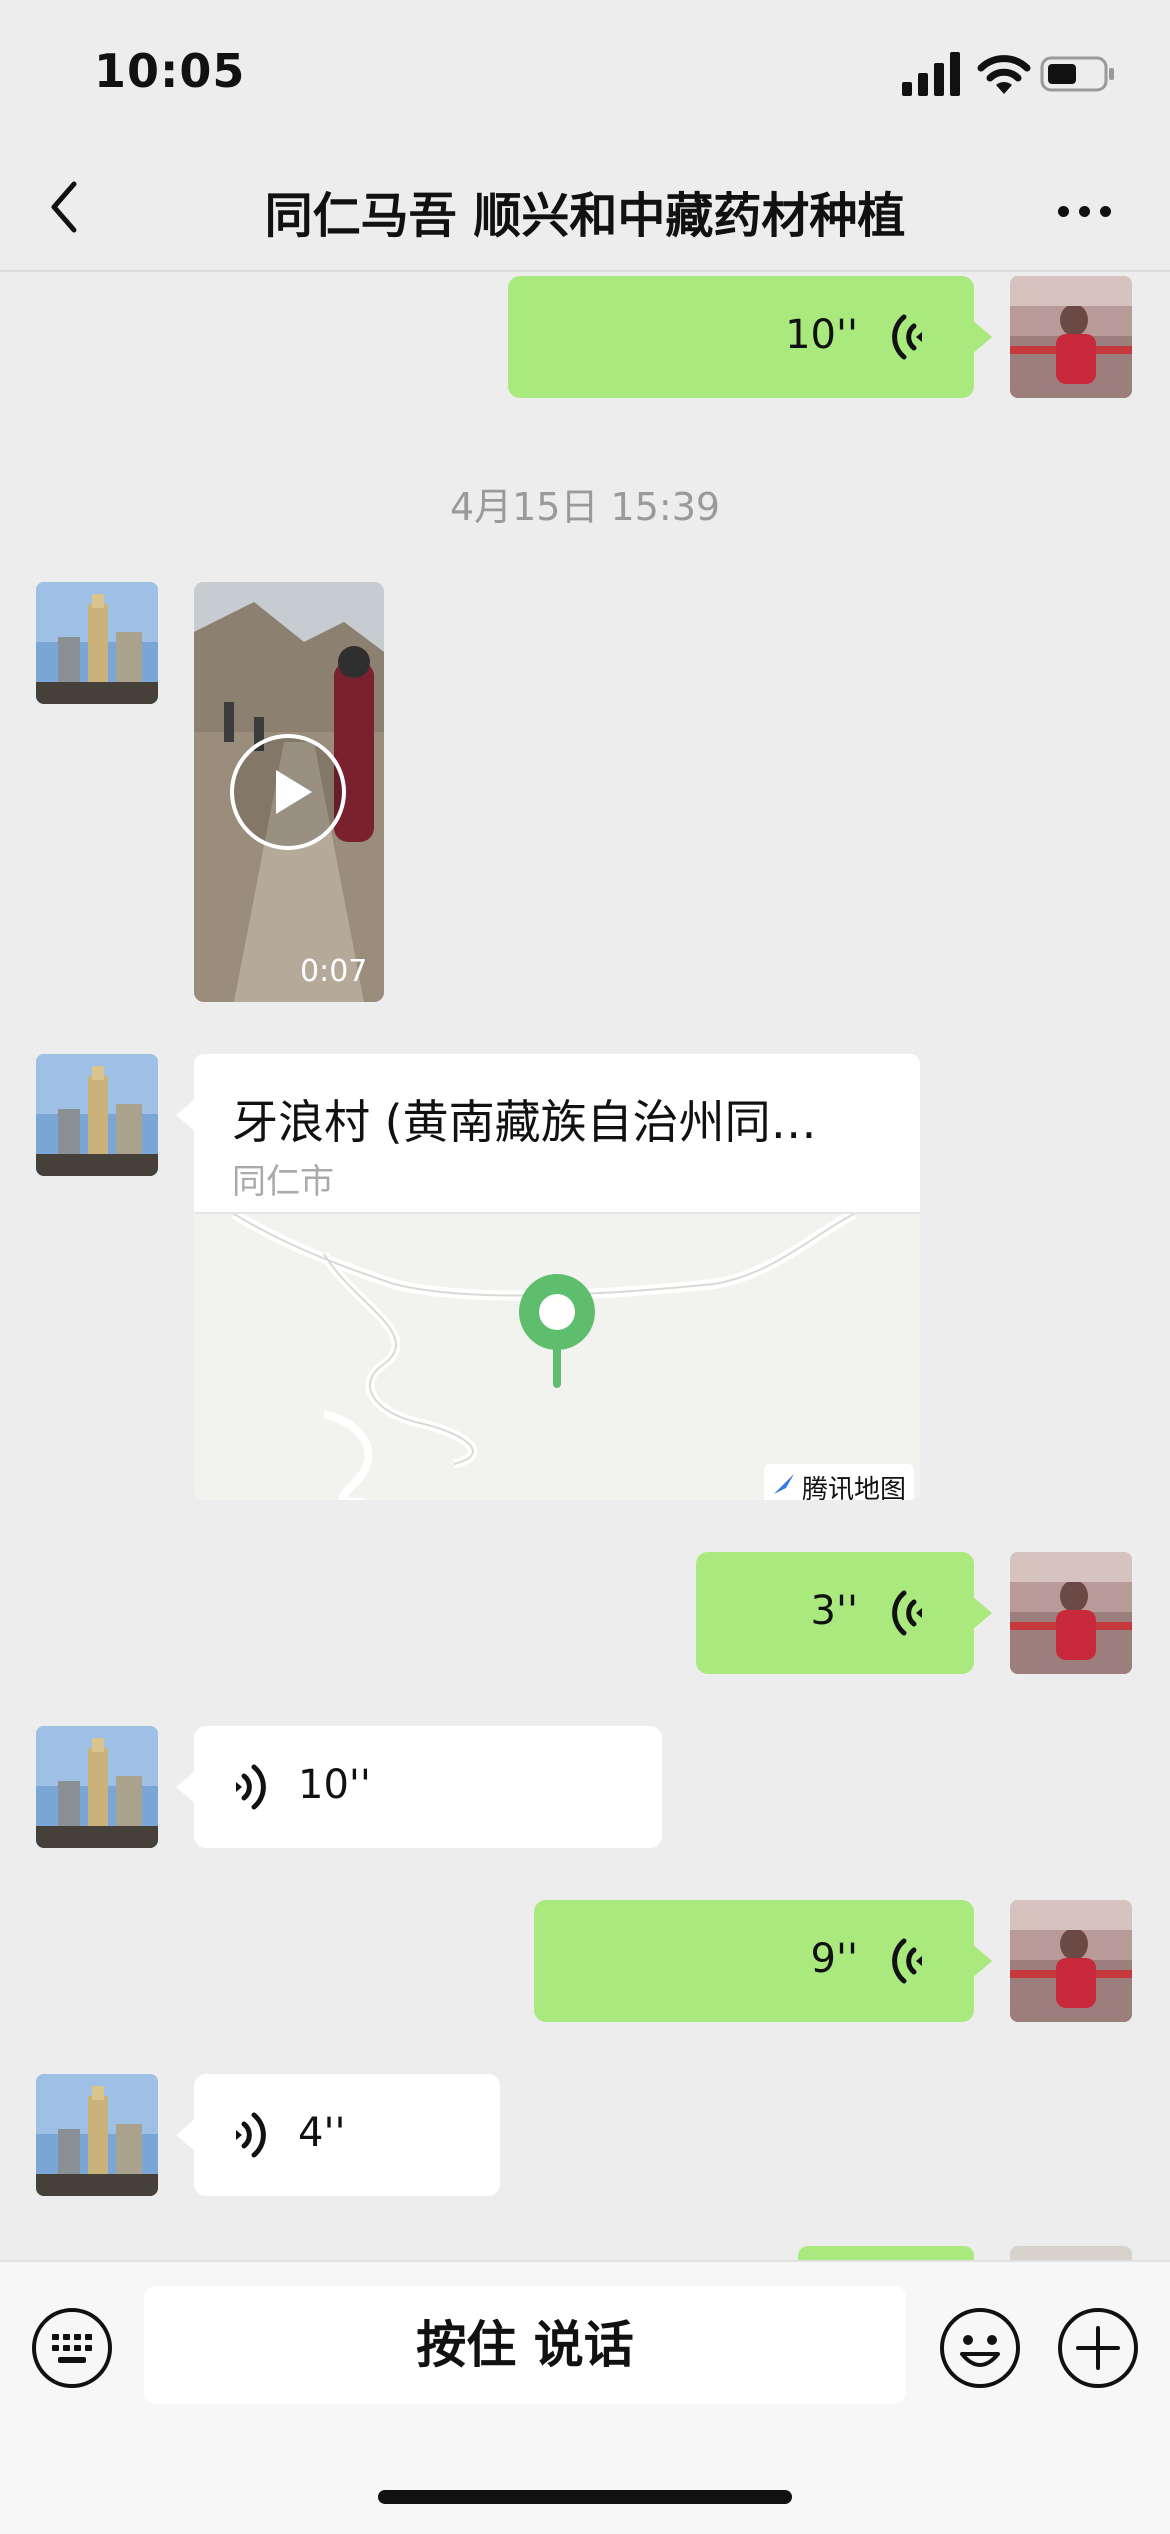 The image size is (1170, 2534). Describe the element at coordinates (931, 74) in the screenshot. I see `cellular-signal-icon` at that location.